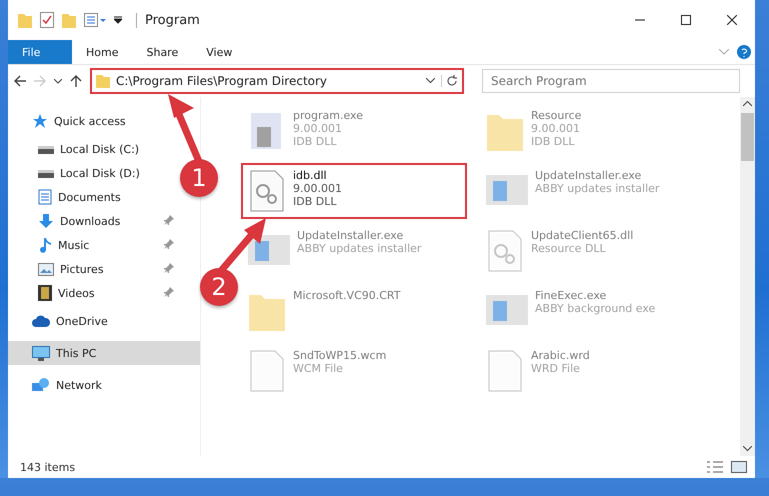  I want to click on properties-icon, so click(95, 20).